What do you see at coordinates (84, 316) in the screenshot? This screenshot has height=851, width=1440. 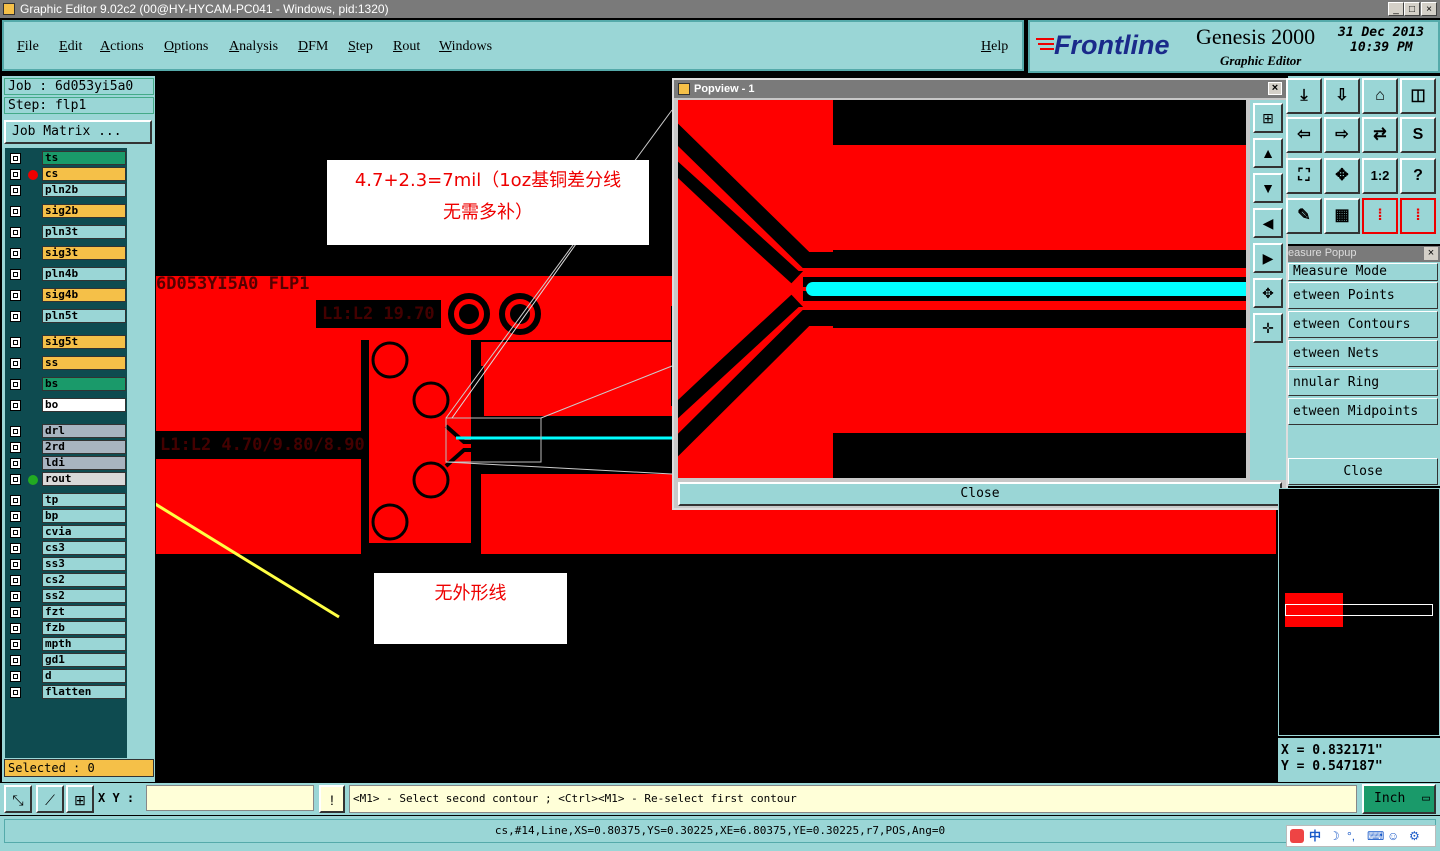 I see `layer-name: pln5t` at bounding box center [84, 316].